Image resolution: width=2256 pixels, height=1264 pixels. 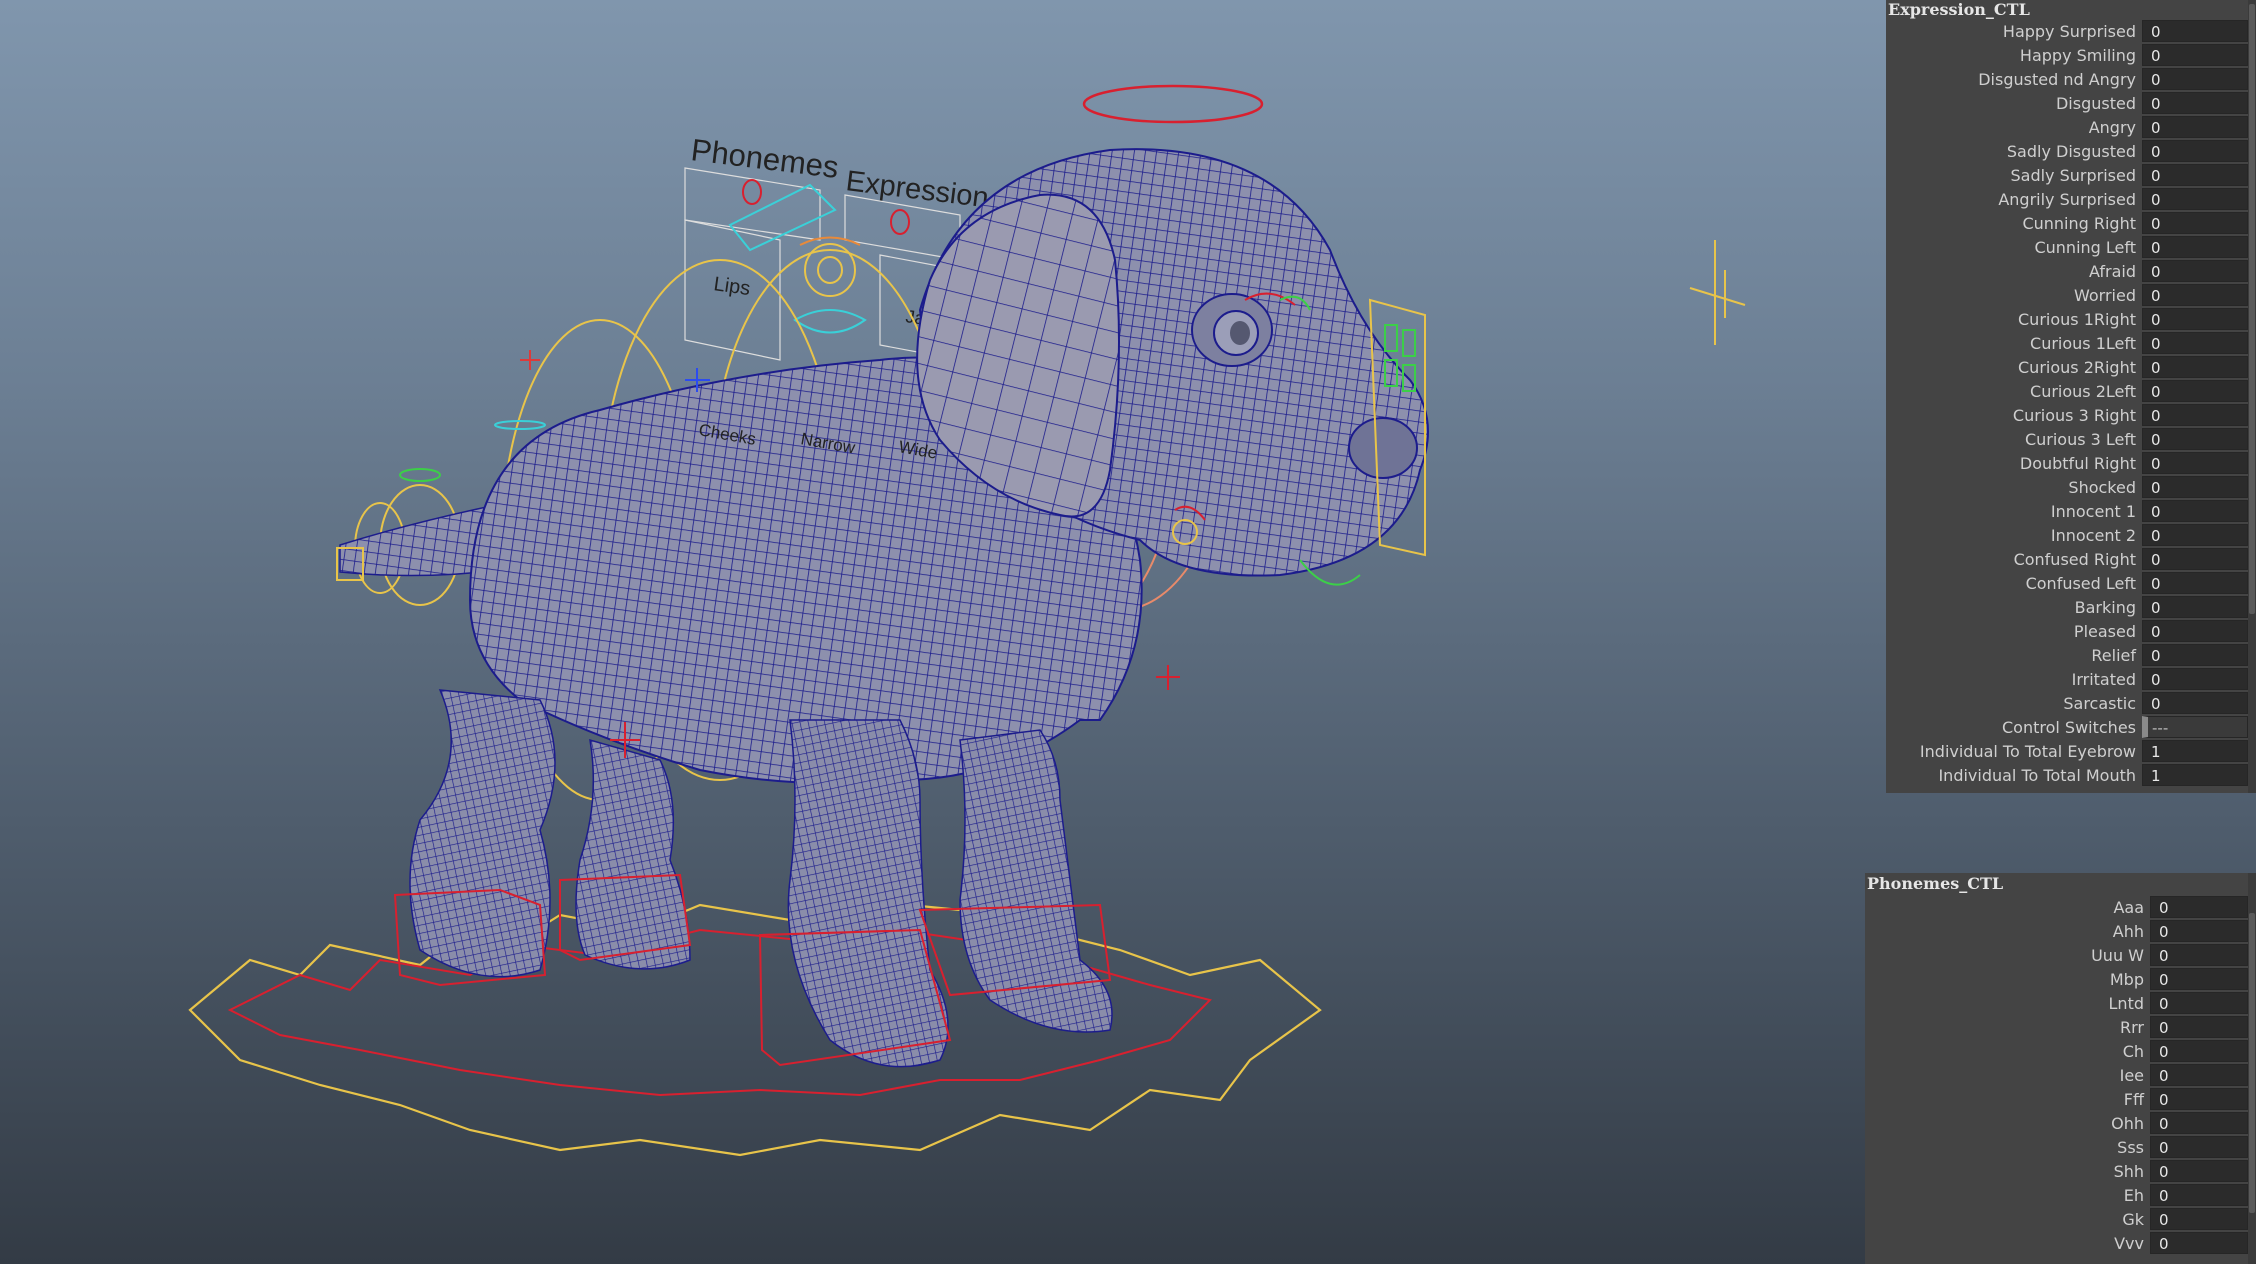 I want to click on phonemes-scrollbar, so click(x=2252, y=1068).